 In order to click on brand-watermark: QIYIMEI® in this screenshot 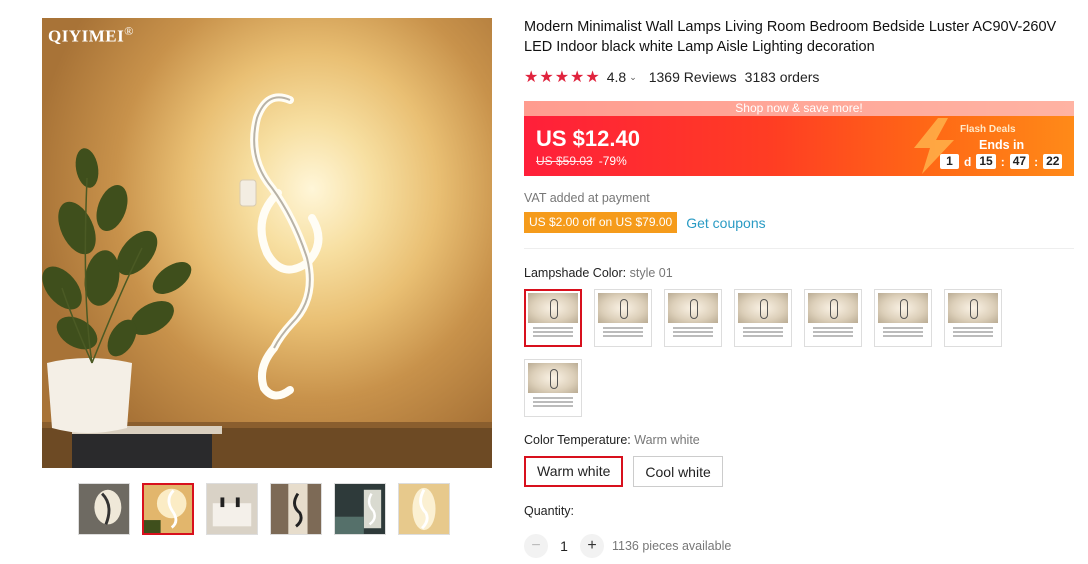, I will do `click(91, 35)`.